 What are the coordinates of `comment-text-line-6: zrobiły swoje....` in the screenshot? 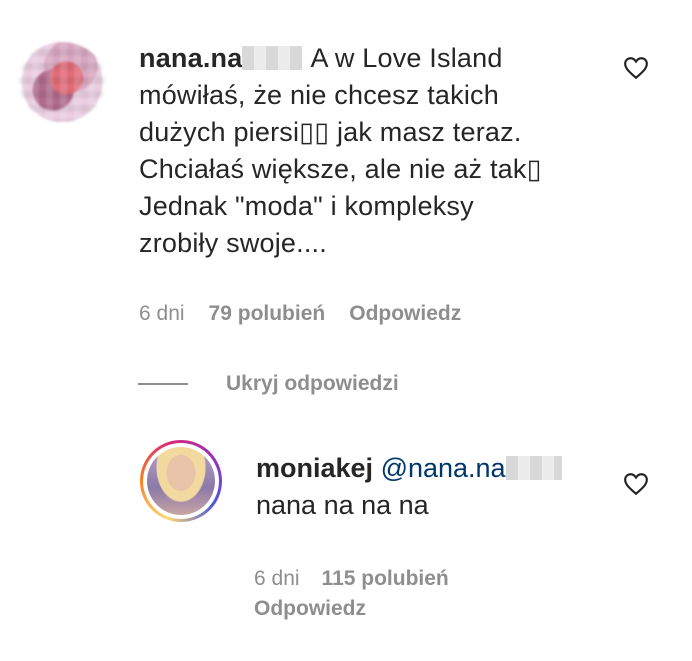 It's located at (233, 243).